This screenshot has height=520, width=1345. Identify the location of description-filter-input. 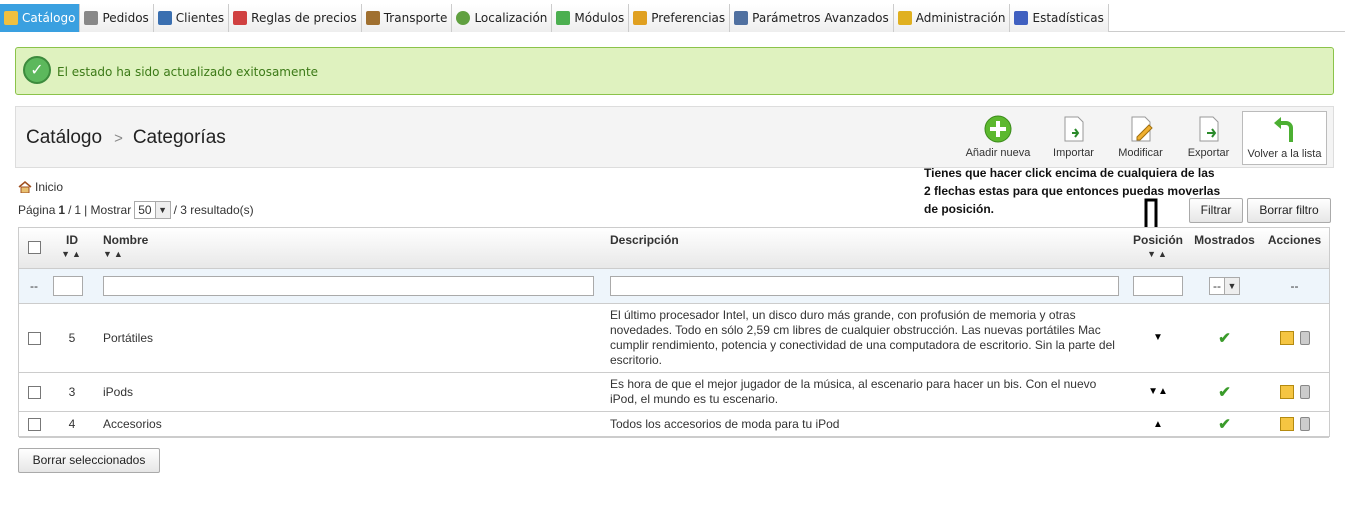
(864, 285).